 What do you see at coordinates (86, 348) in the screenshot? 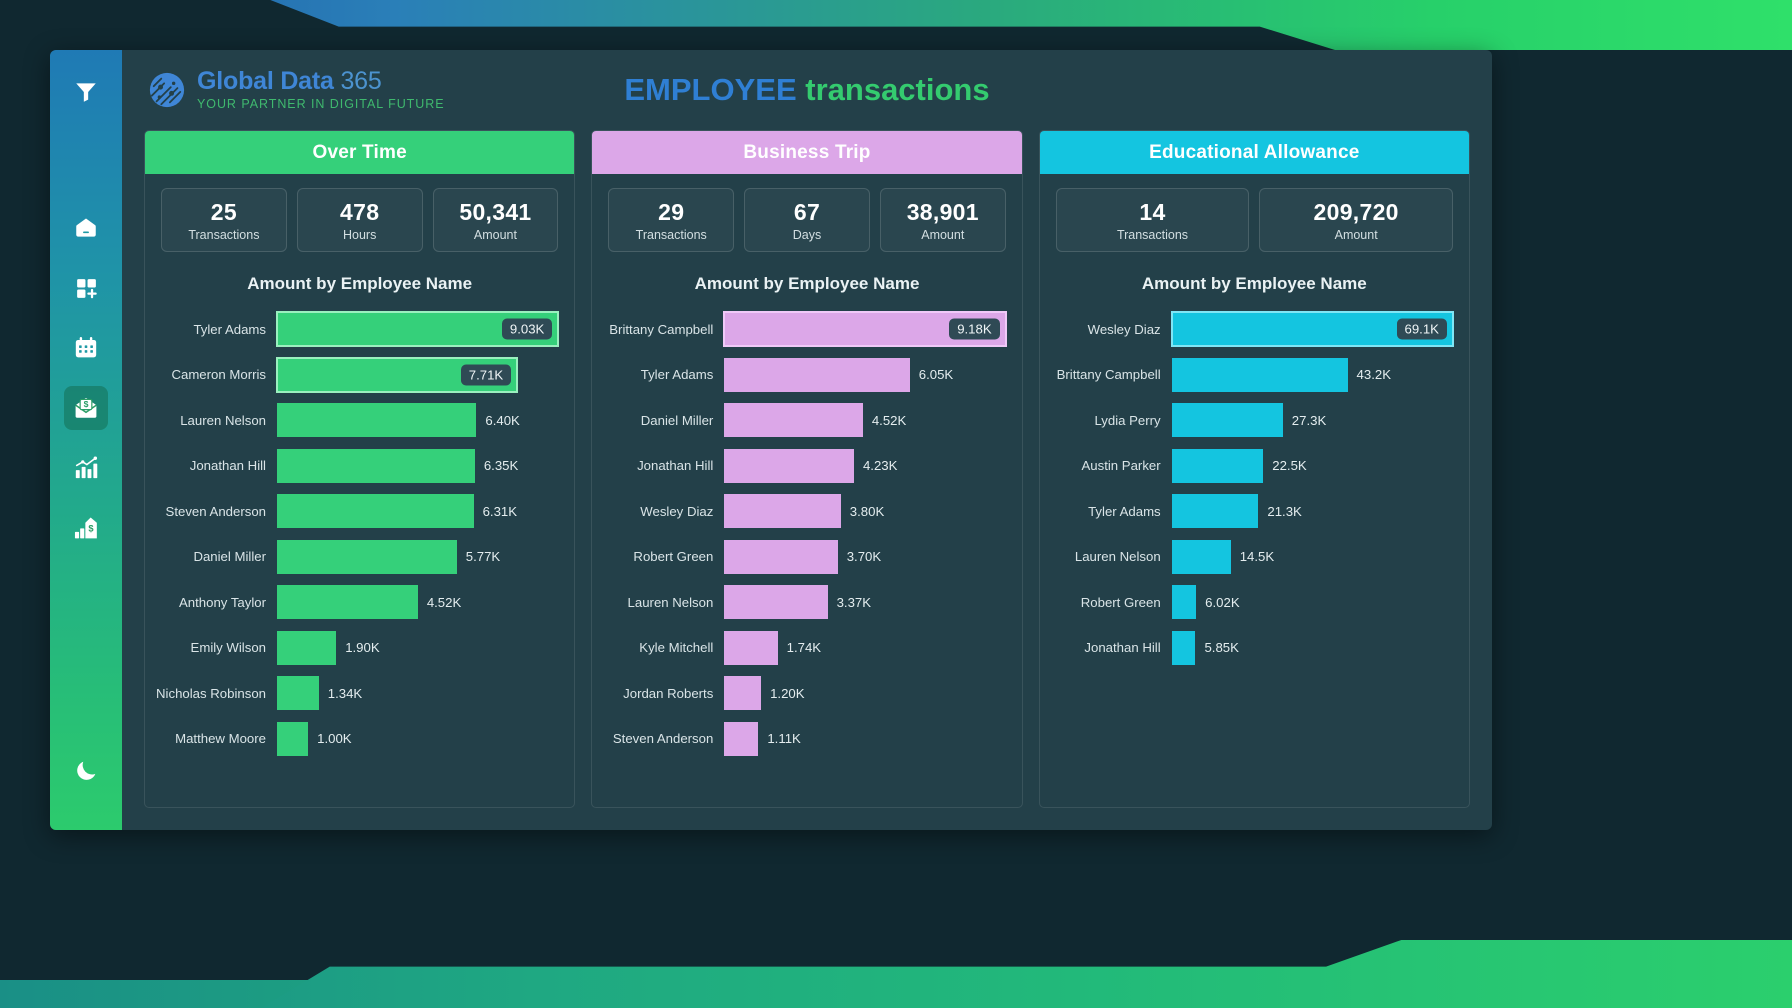
I see `sidebar-item-calendar` at bounding box center [86, 348].